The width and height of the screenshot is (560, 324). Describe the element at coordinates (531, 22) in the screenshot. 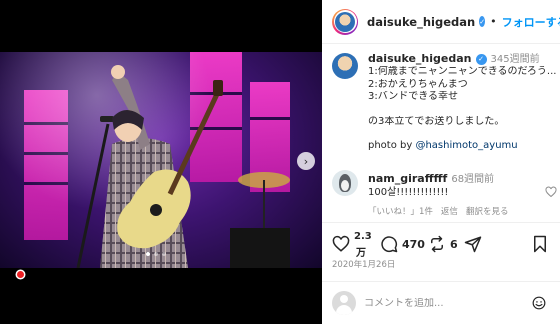

I see `follow-button: フォローする` at that location.